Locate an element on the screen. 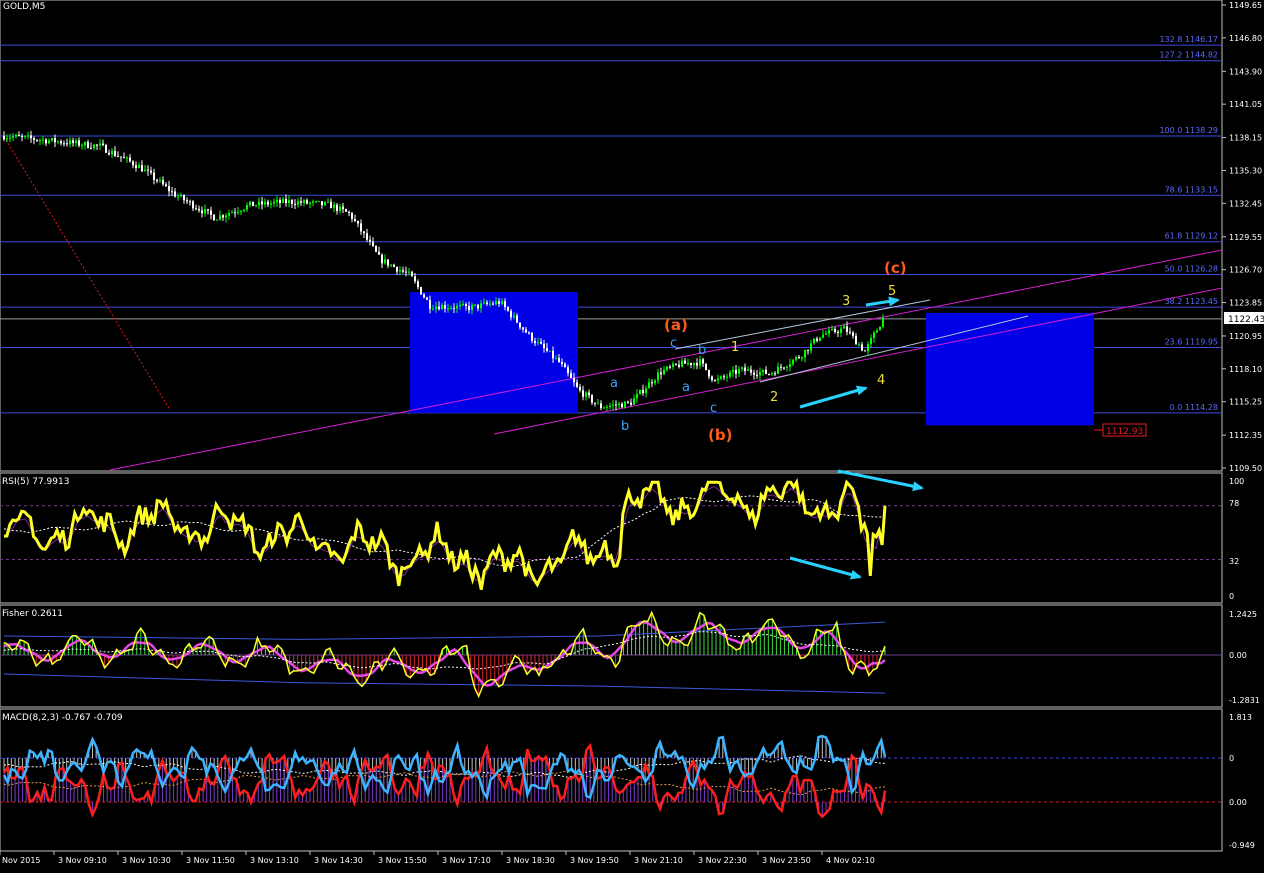 The image size is (1264, 873). wave-label-a2: a is located at coordinates (686, 387).